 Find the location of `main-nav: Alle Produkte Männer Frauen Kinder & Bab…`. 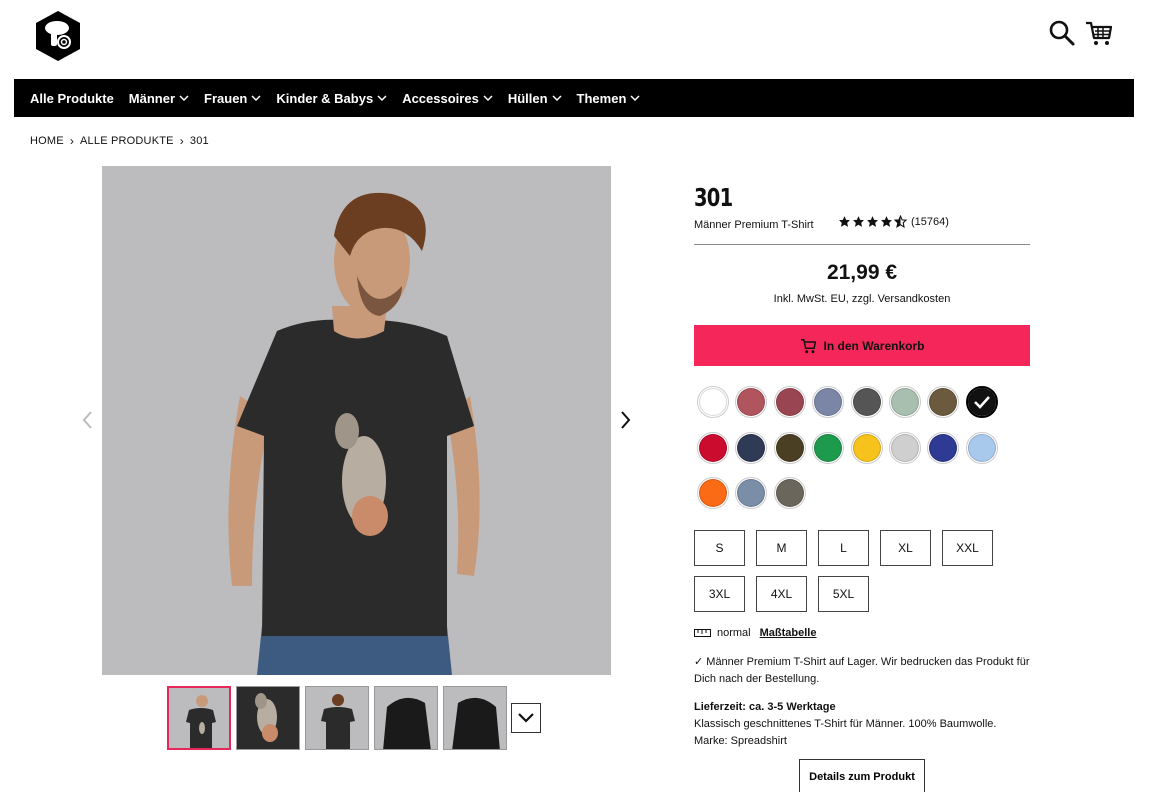

main-nav: Alle Produkte Männer Frauen Kinder & Bab… is located at coordinates (574, 98).